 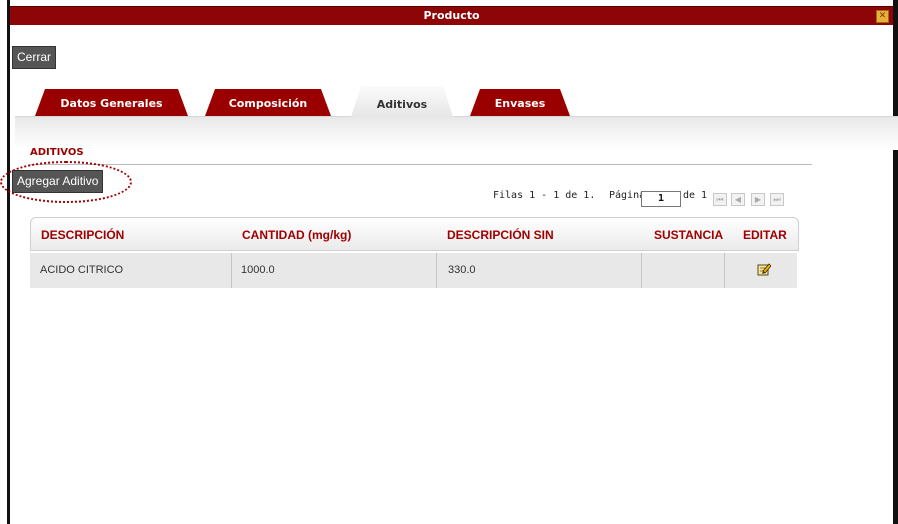 What do you see at coordinates (895, 262) in the screenshot?
I see `window-right-border` at bounding box center [895, 262].